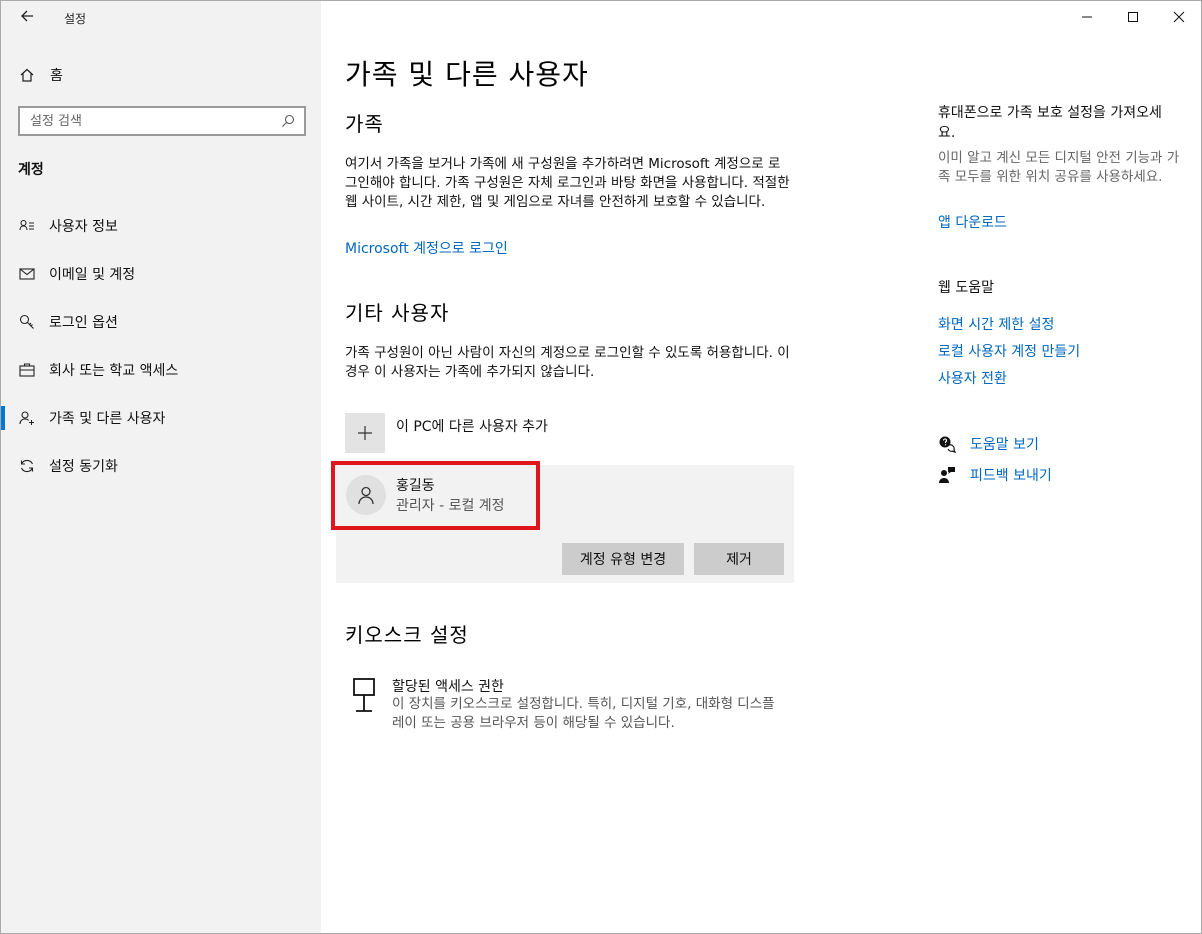 This screenshot has height=934, width=1202. I want to click on feedback-person-icon, so click(947, 475).